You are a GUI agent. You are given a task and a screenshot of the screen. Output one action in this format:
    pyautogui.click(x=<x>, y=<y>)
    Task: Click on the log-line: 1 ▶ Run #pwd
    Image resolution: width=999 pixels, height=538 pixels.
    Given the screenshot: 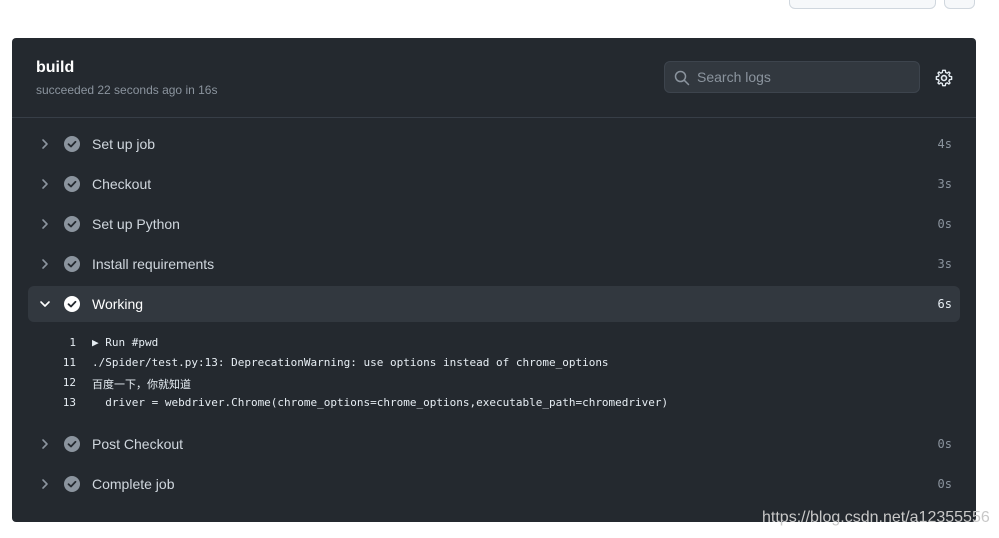 What is the action you would take?
    pyautogui.click(x=494, y=343)
    